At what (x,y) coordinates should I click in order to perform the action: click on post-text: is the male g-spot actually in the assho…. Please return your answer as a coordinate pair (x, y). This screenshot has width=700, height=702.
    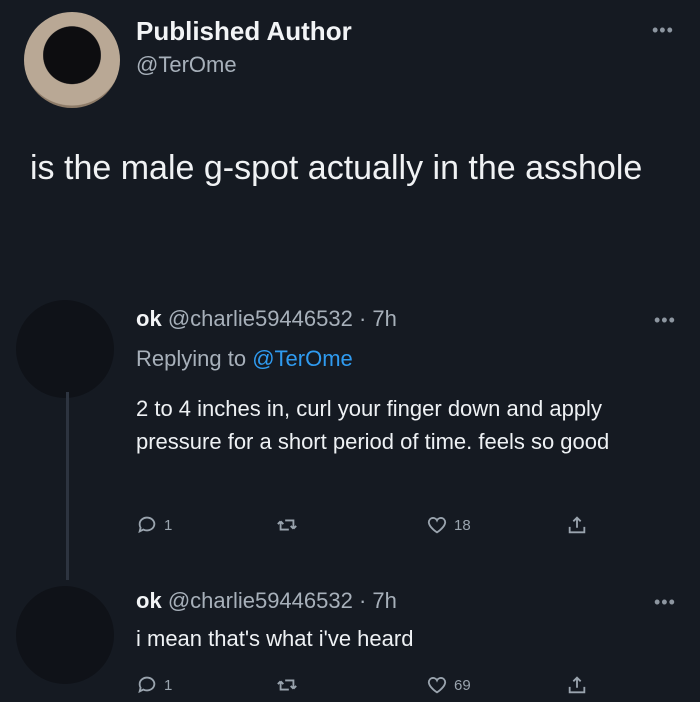
    Looking at the image, I should click on (336, 168).